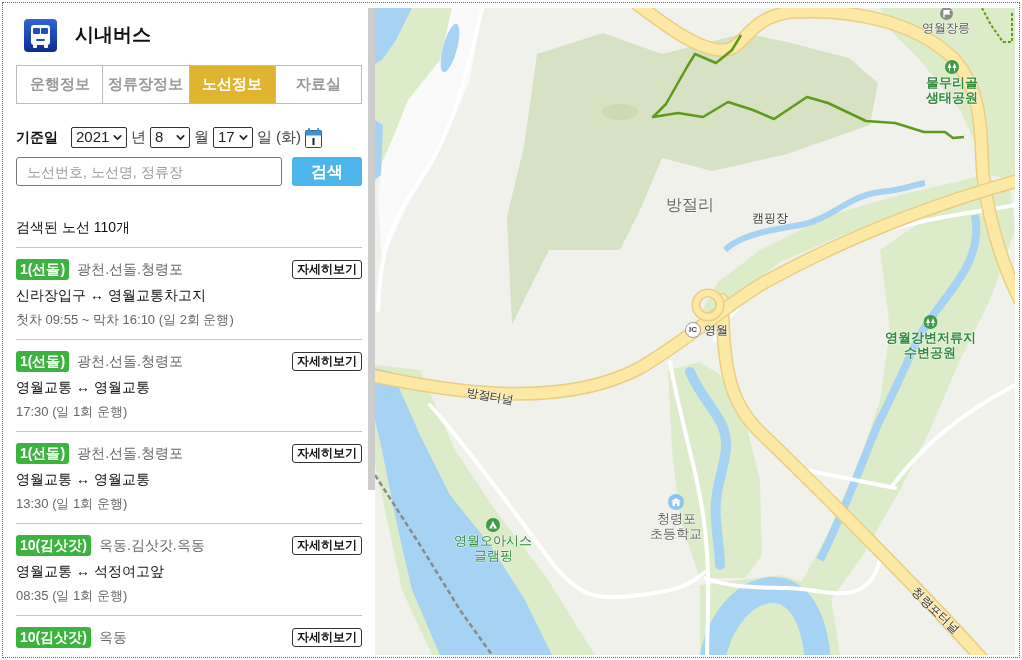  What do you see at coordinates (450, 48) in the screenshot?
I see `lake` at bounding box center [450, 48].